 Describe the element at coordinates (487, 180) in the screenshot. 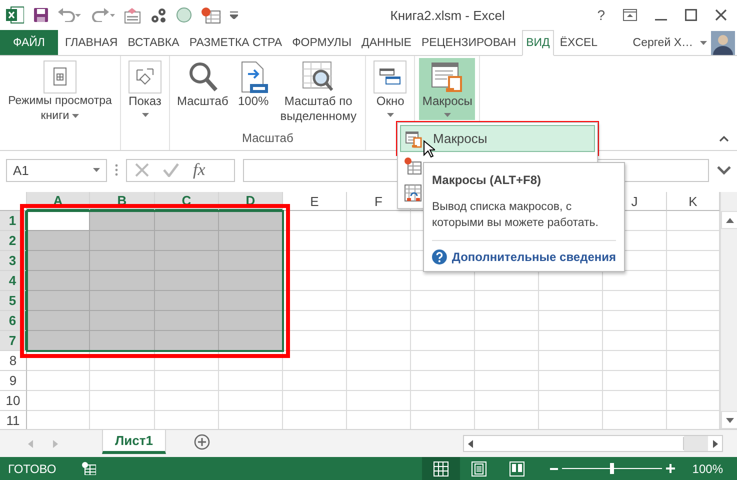

I see `tooltip-title: Макросы (ALT+F8)` at that location.